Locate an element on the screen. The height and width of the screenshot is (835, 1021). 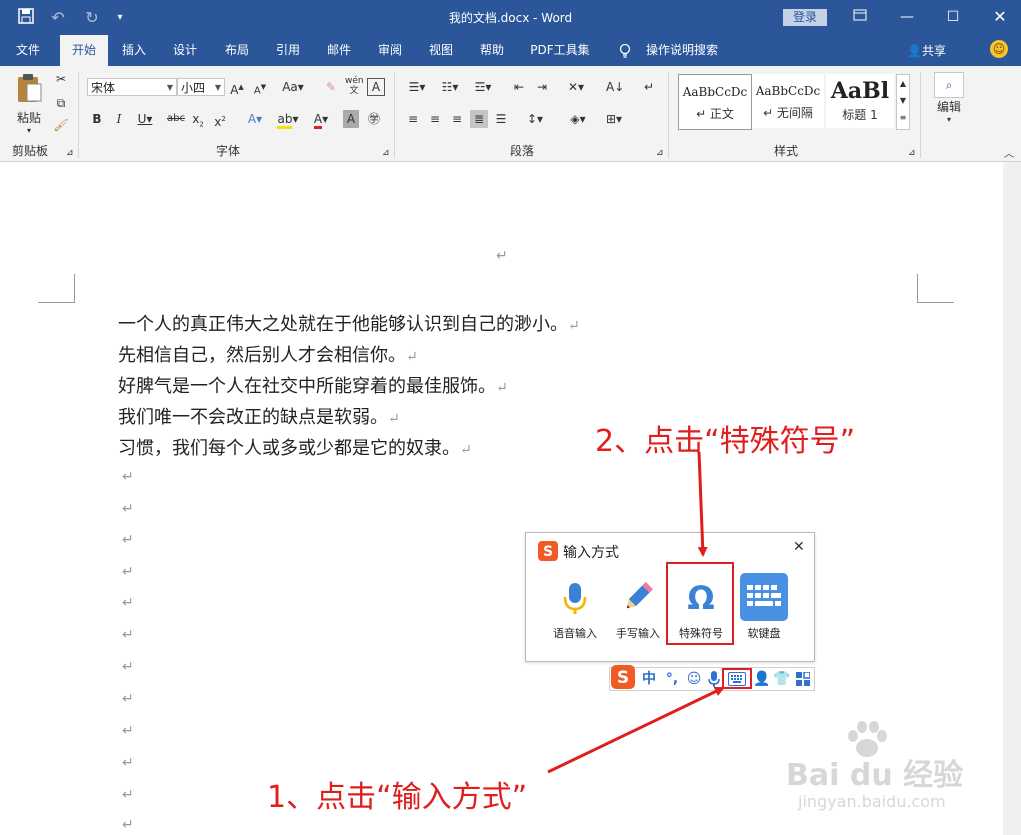
annotation-step2: 2、点击“特殊符号” is located at coordinates (725, 441).